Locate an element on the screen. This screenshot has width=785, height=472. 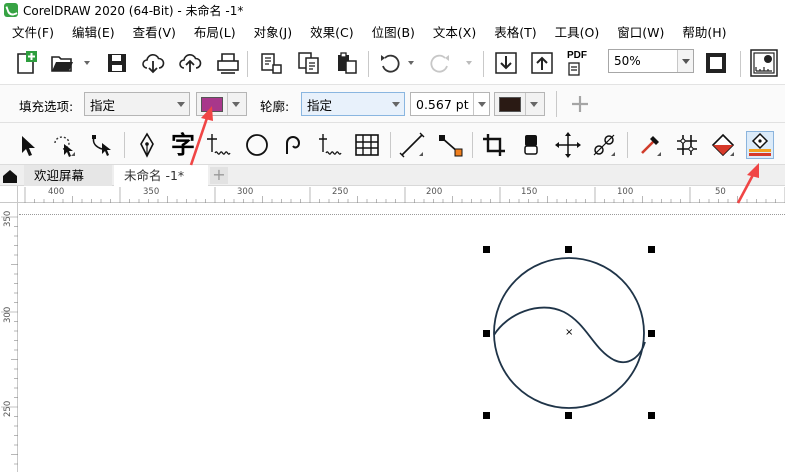
save-icon is located at coordinates (117, 63).